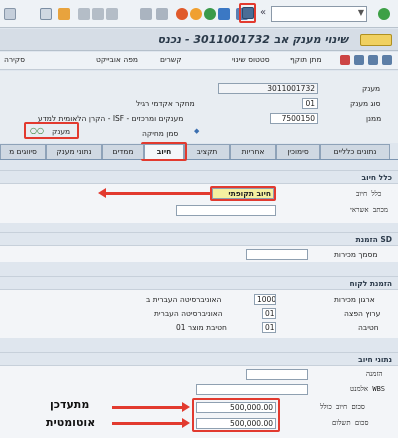  Describe the element at coordinates (373, 60) in the screenshot. I see `edit-icon` at that location.